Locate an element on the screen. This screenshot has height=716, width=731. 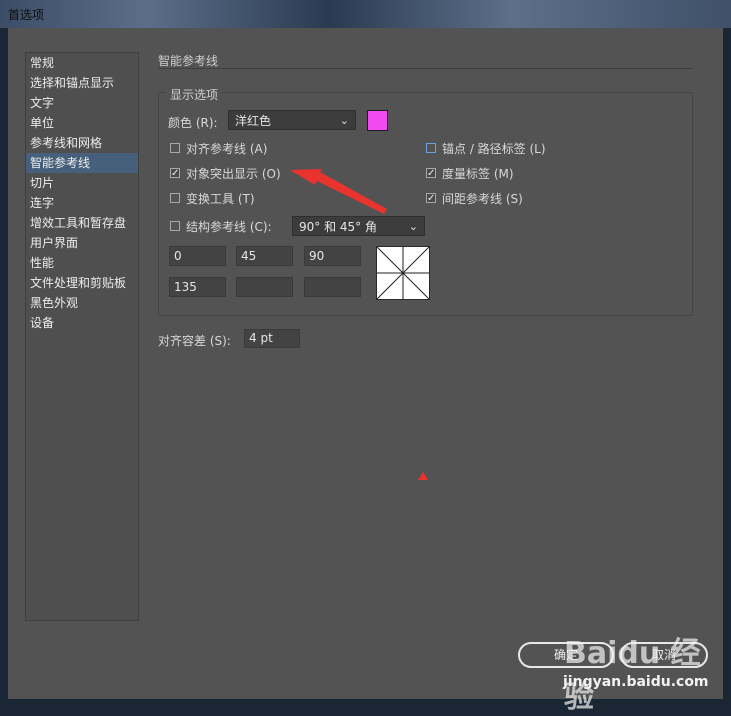
sidebar-item-units: 单位 is located at coordinates (82, 123).